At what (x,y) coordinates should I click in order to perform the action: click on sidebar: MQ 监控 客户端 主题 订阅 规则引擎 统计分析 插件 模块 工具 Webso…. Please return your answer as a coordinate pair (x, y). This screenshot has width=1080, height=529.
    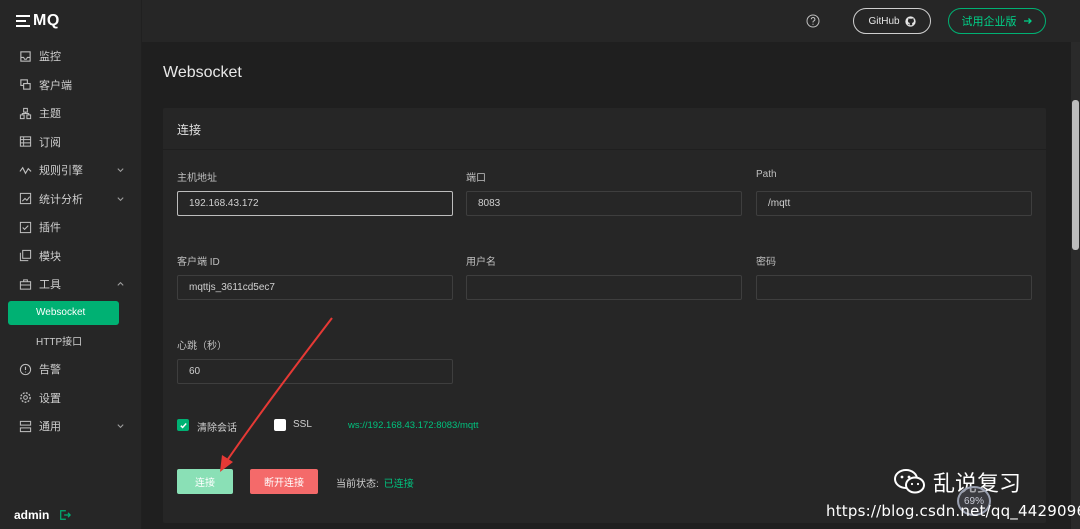
    Looking at the image, I should click on (71, 264).